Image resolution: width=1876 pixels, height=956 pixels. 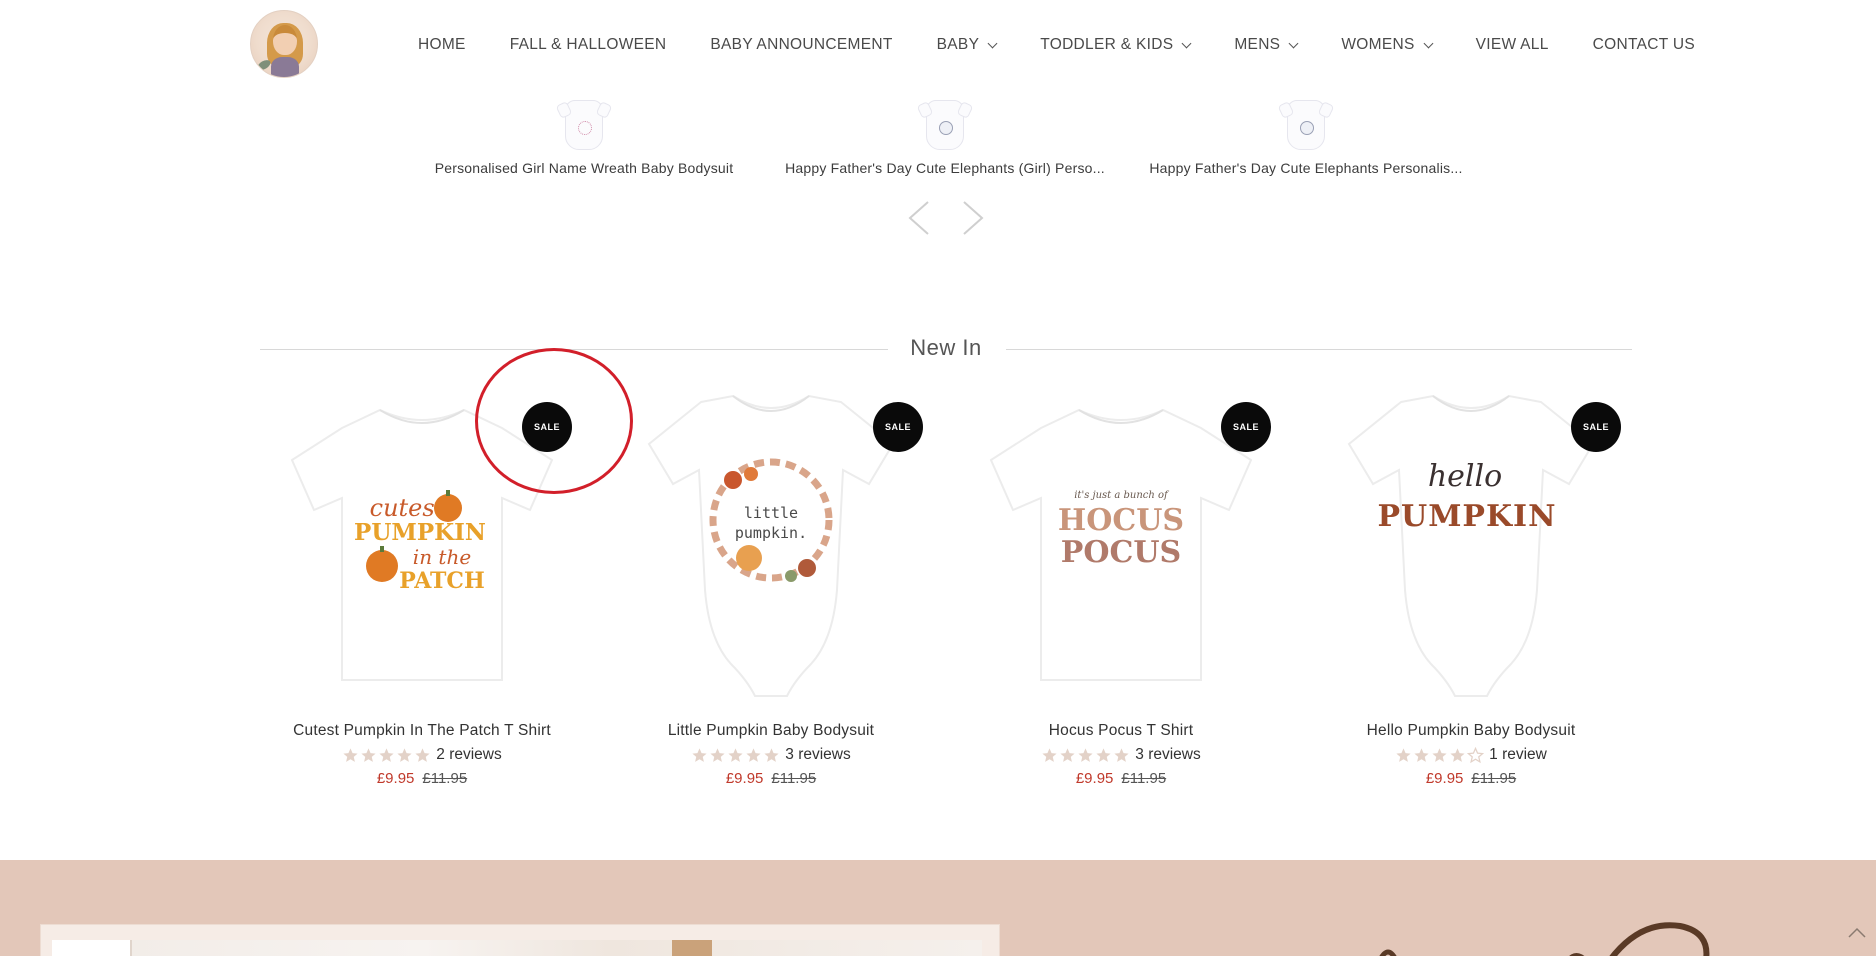 I want to click on nav-item-toddler-kids: TODDLER & KIDS, so click(x=1116, y=45).